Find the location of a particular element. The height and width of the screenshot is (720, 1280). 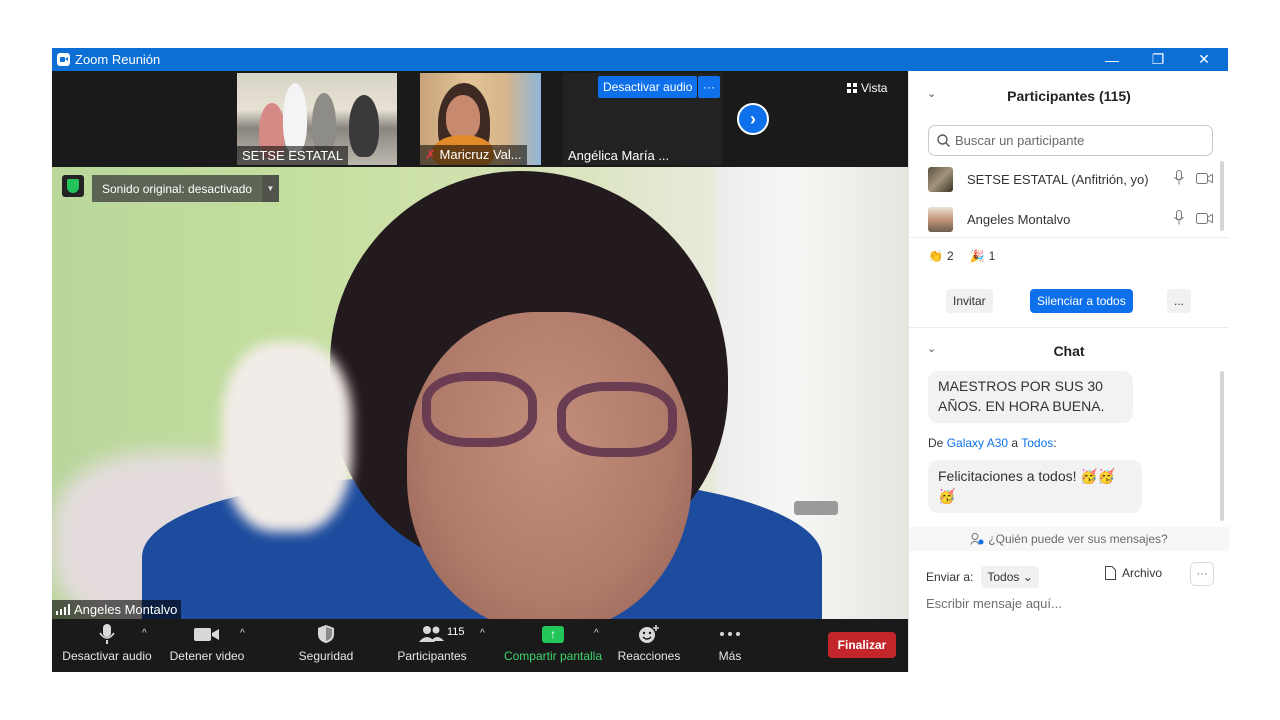

minimize-button: — is located at coordinates (1112, 59).